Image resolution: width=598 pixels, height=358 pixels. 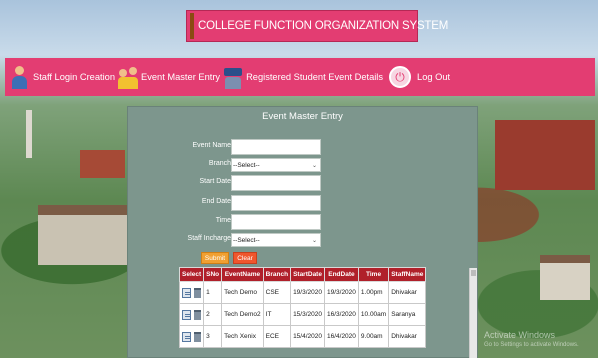 What do you see at coordinates (213, 336) in the screenshot?
I see `cell-sno: 3` at bounding box center [213, 336].